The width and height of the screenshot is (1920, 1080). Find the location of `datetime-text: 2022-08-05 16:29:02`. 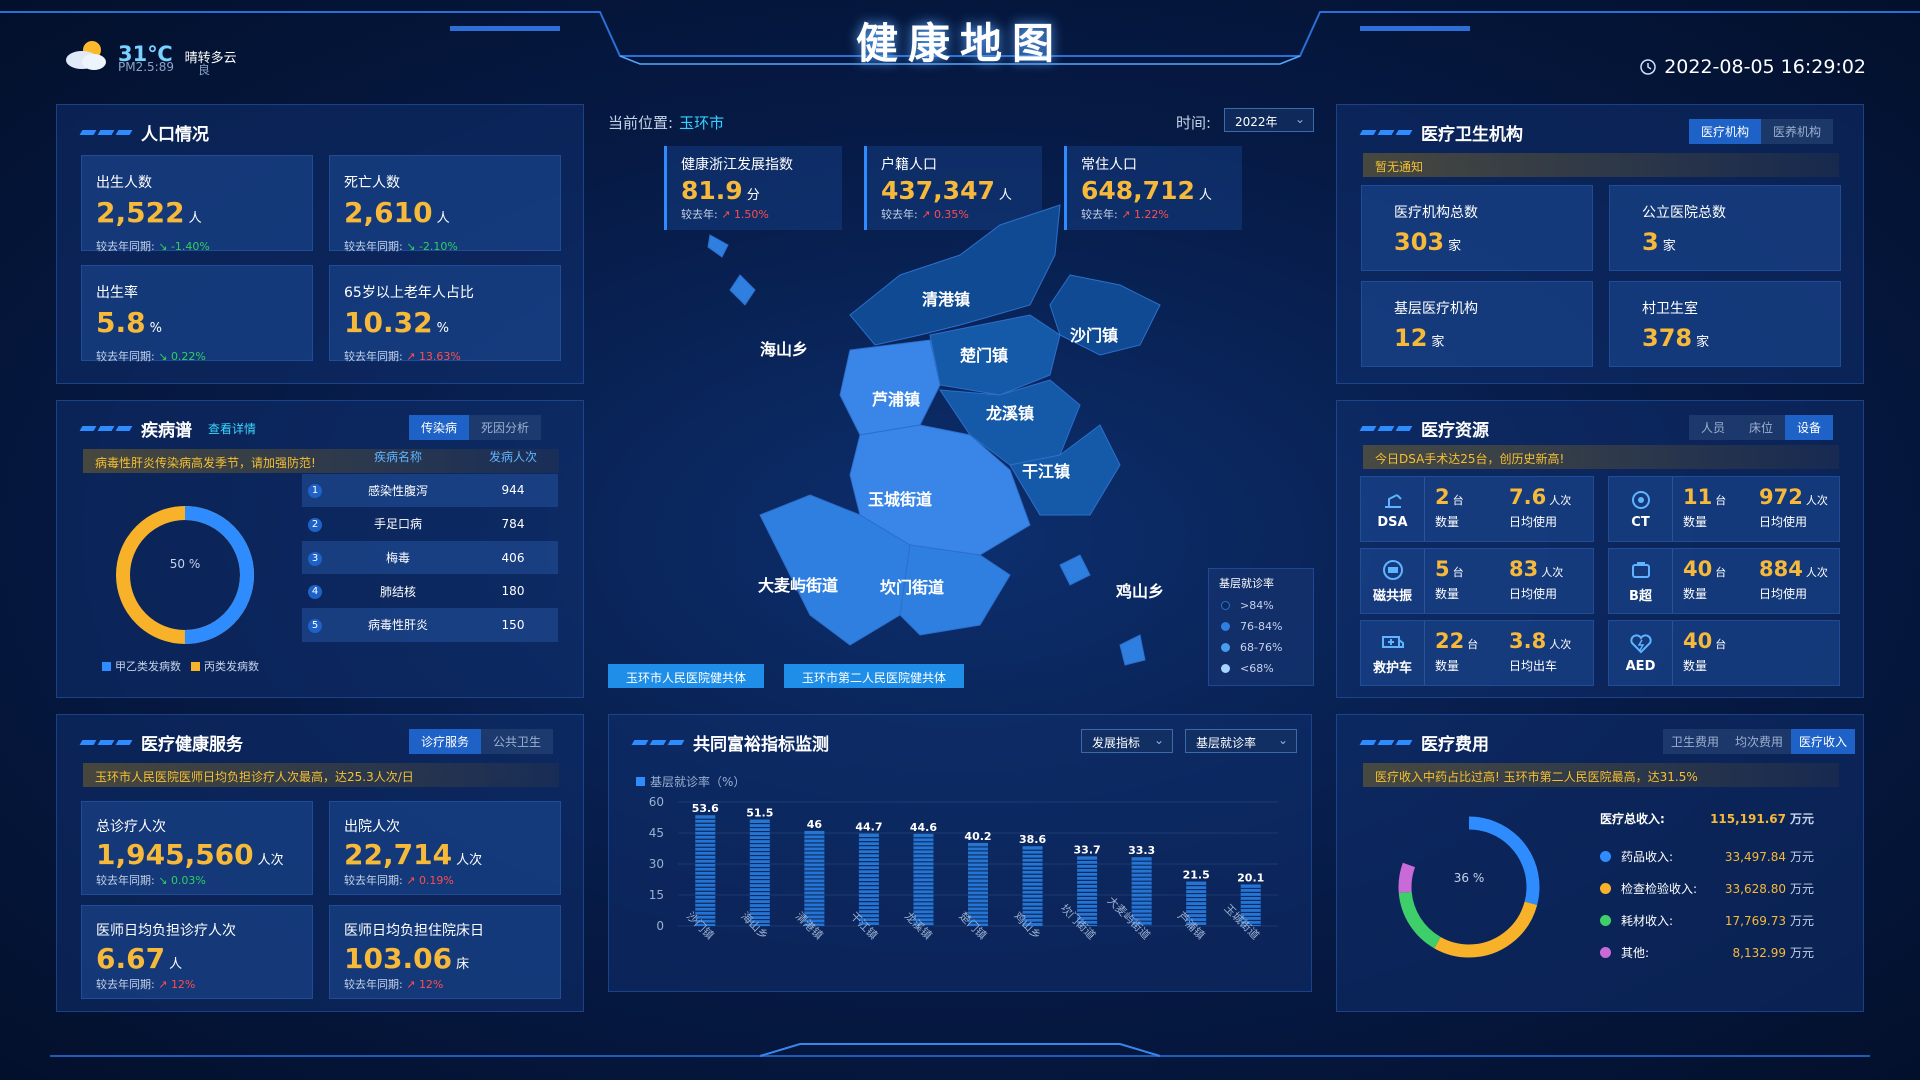

datetime-text: 2022-08-05 16:29:02 is located at coordinates (1765, 67).